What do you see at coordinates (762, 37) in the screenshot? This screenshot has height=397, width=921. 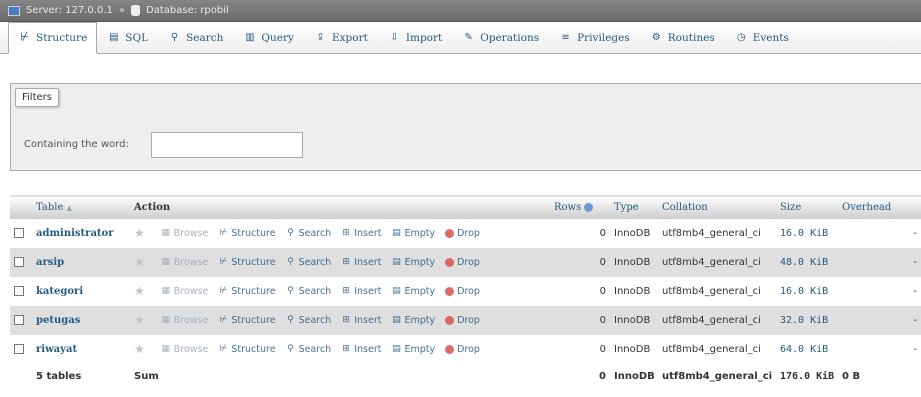 I see `tab-events: ◷ Events` at bounding box center [762, 37].